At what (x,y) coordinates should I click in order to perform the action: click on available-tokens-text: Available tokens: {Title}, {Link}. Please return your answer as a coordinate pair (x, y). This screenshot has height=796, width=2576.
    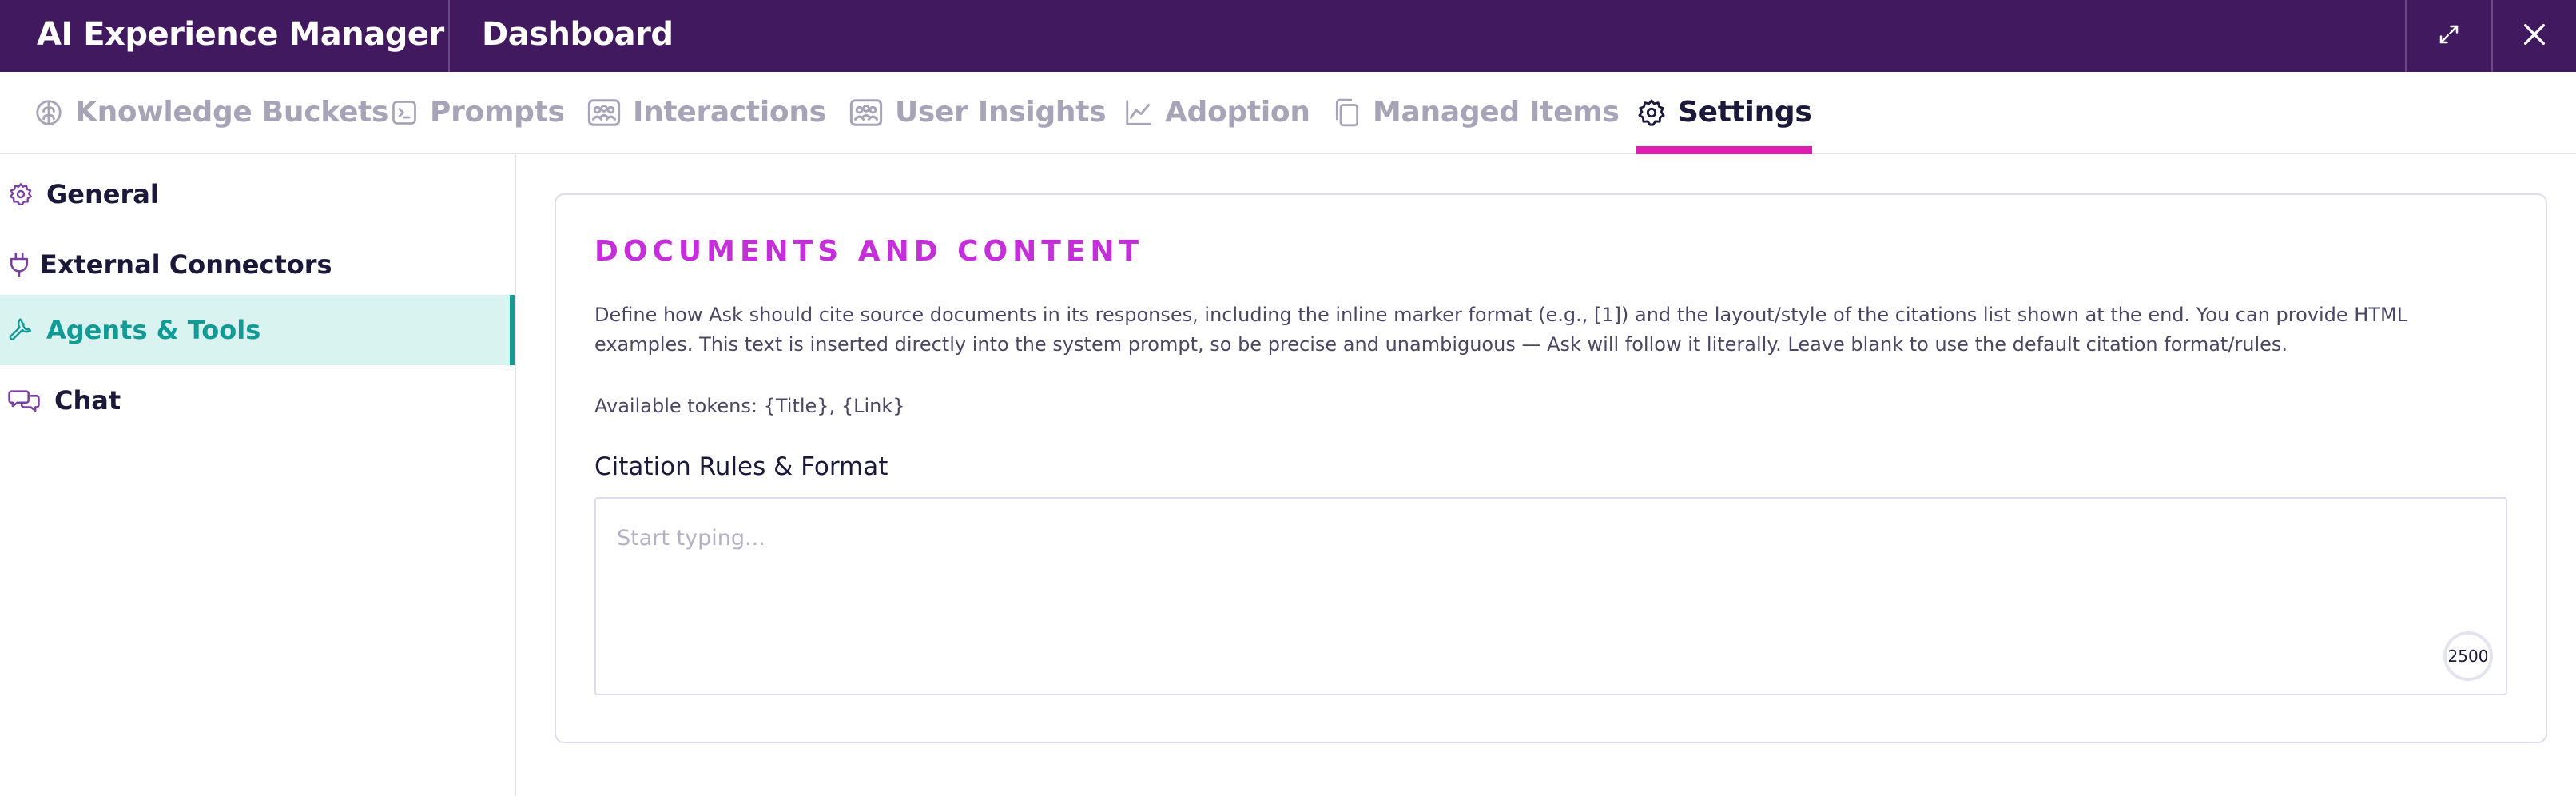
    Looking at the image, I should click on (749, 406).